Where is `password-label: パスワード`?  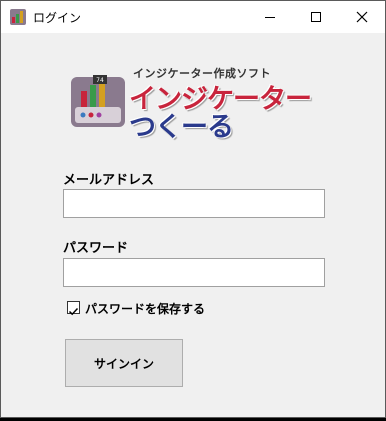
password-label: パスワード is located at coordinates (96, 248).